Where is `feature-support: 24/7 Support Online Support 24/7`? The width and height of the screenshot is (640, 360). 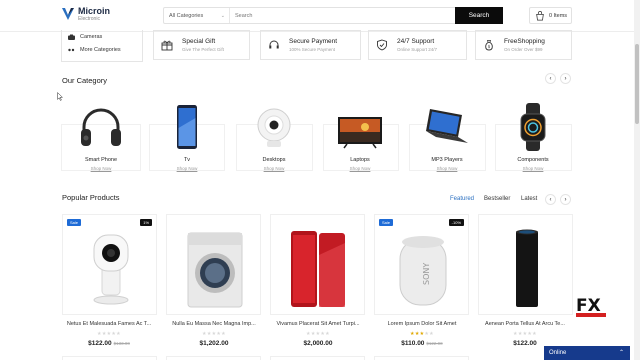 feature-support: 24/7 Support Online Support 24/7 is located at coordinates (417, 45).